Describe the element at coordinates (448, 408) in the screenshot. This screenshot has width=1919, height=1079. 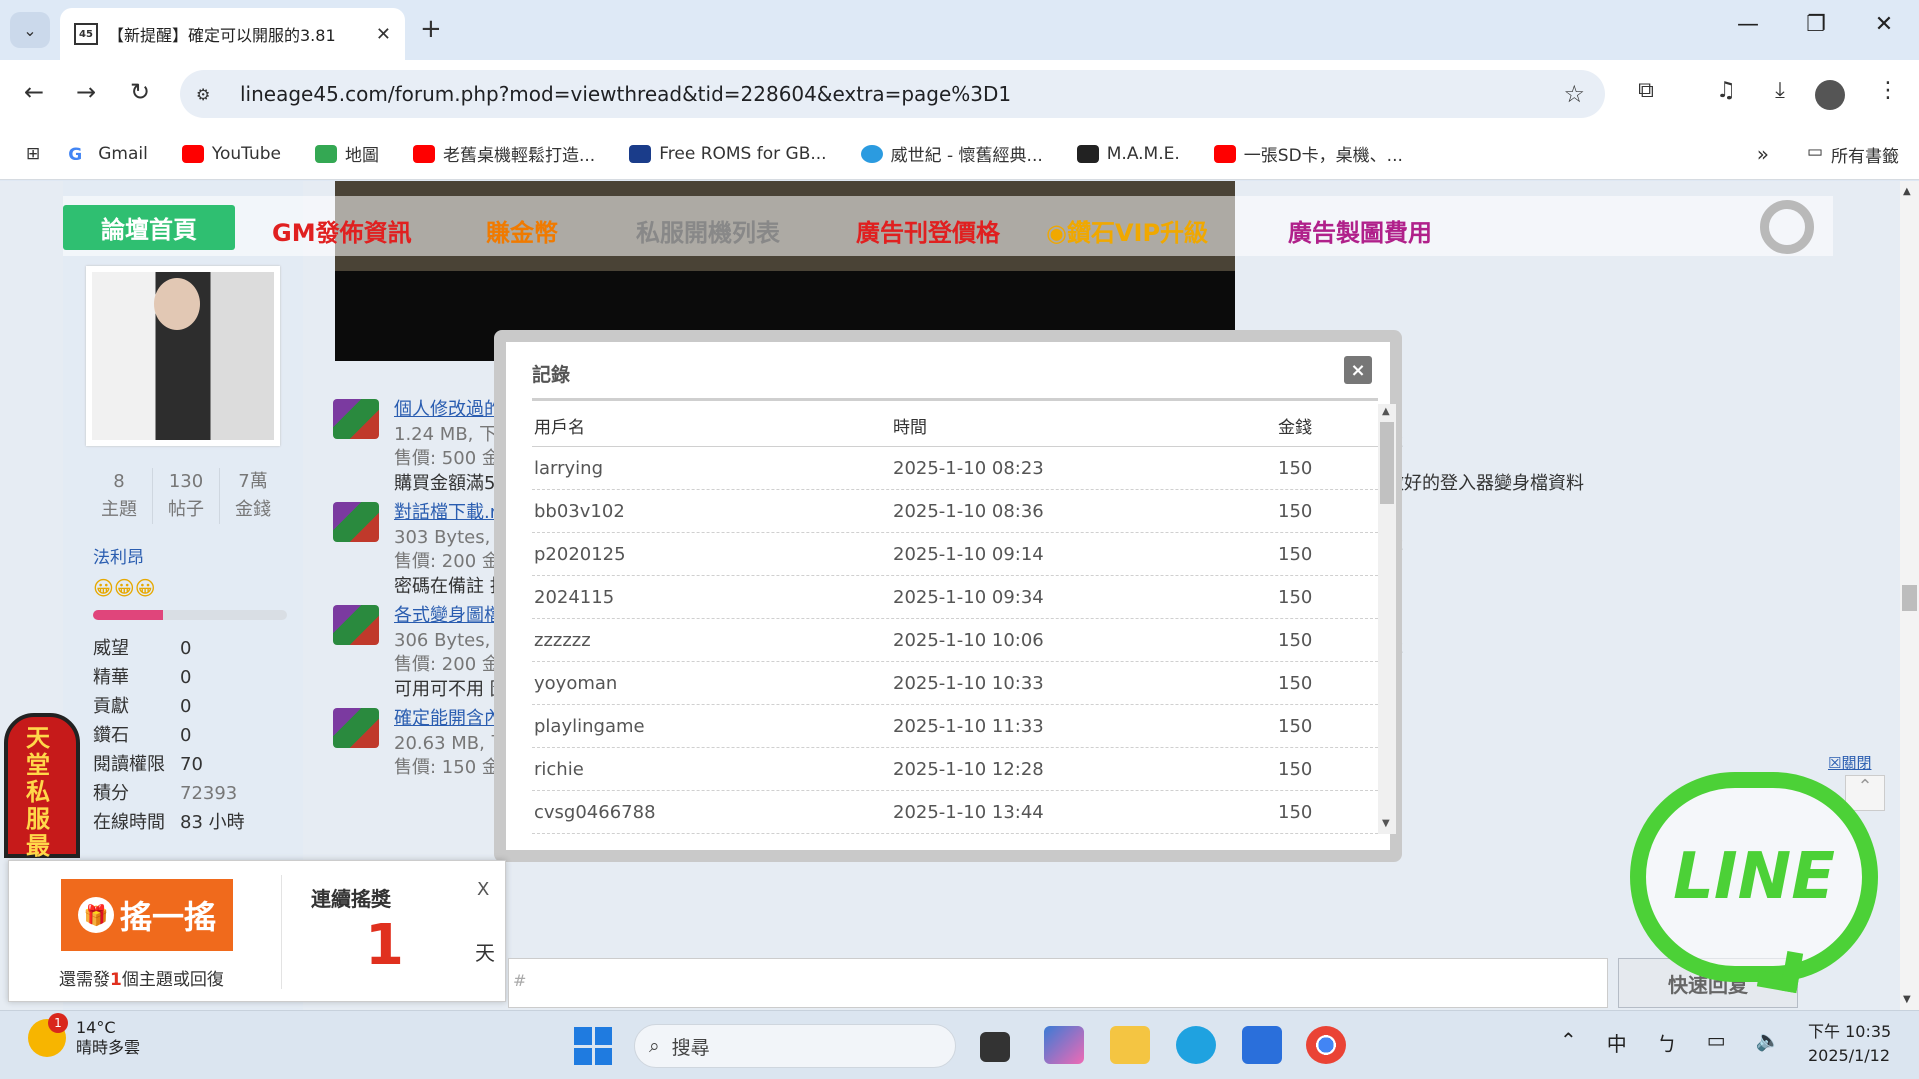
I see `attachment-title: 個人修改過的` at that location.